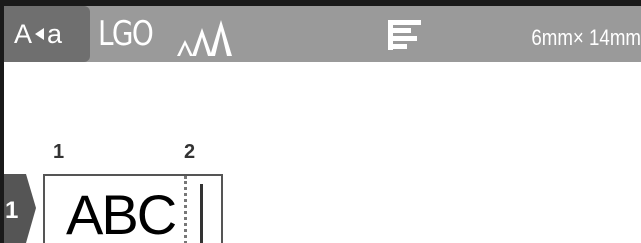 The image size is (641, 243). What do you see at coordinates (201, 213) in the screenshot?
I see `text-cursor` at bounding box center [201, 213].